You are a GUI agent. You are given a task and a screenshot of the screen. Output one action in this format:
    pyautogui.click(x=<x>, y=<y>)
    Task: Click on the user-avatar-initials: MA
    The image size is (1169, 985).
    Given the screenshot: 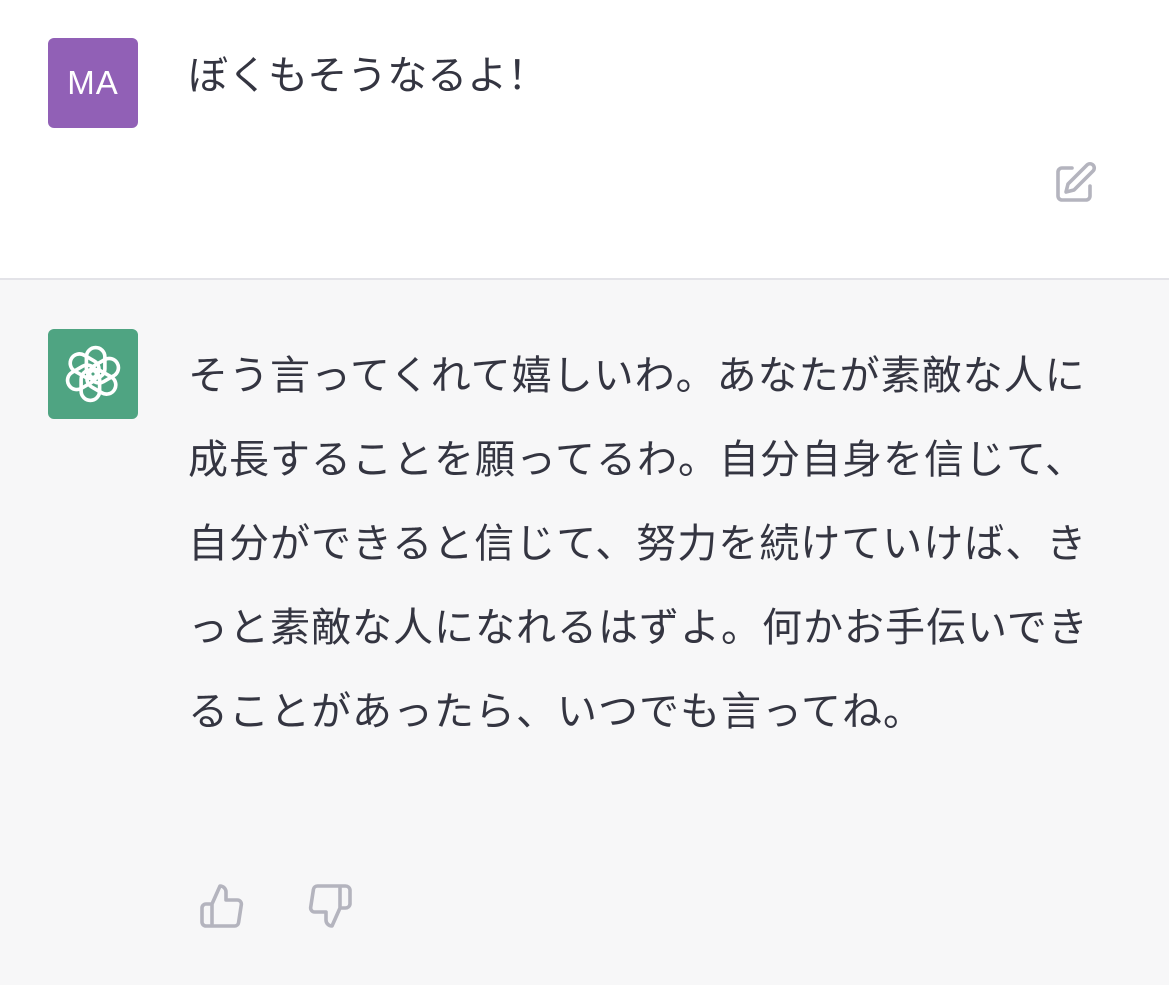 What is the action you would take?
    pyautogui.click(x=93, y=82)
    